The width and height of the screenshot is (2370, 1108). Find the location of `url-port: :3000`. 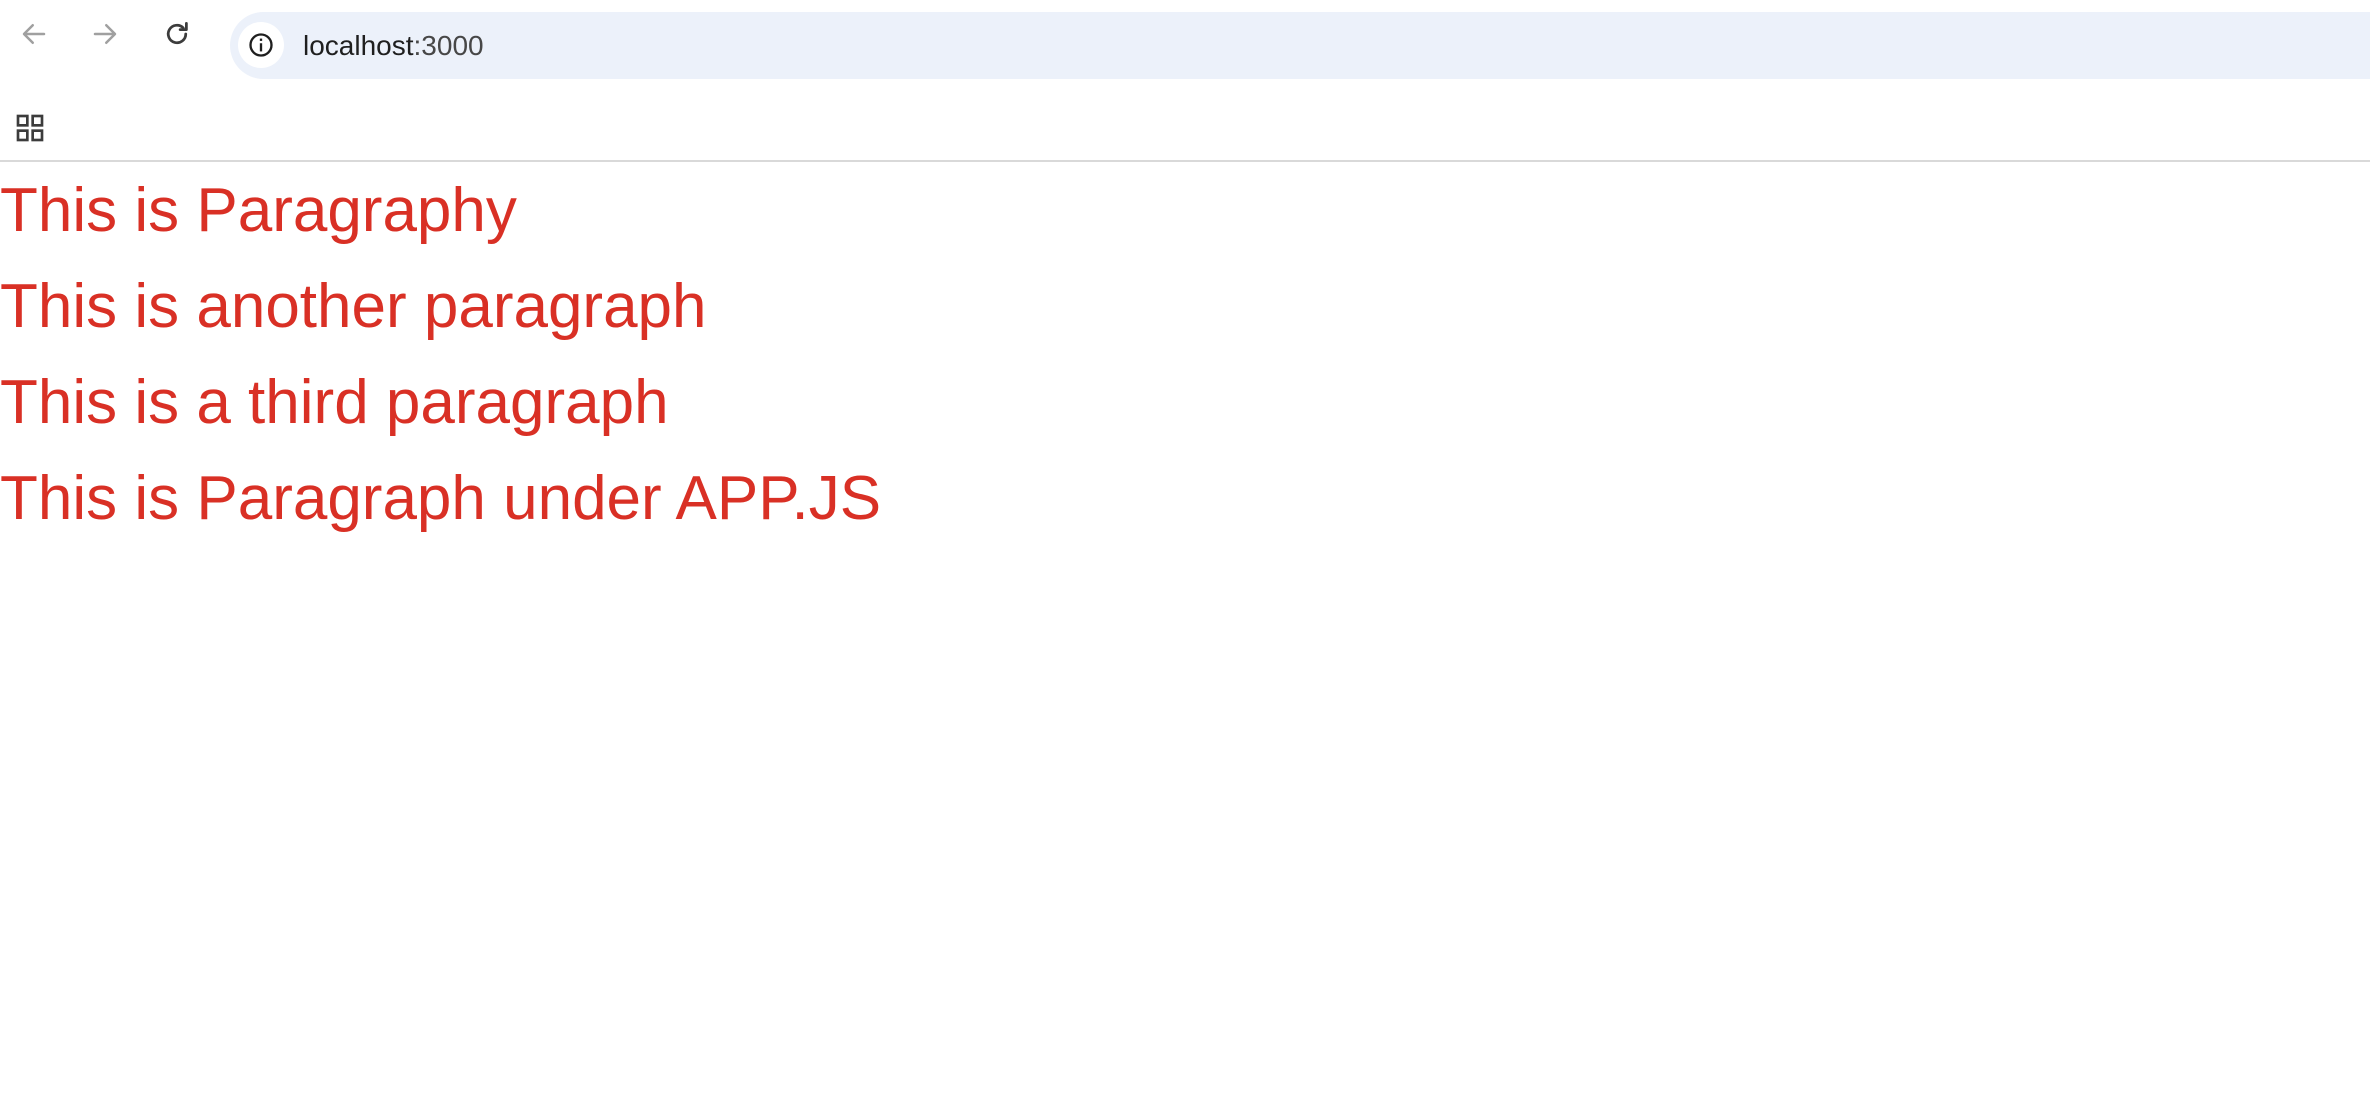

url-port: :3000 is located at coordinates (448, 45).